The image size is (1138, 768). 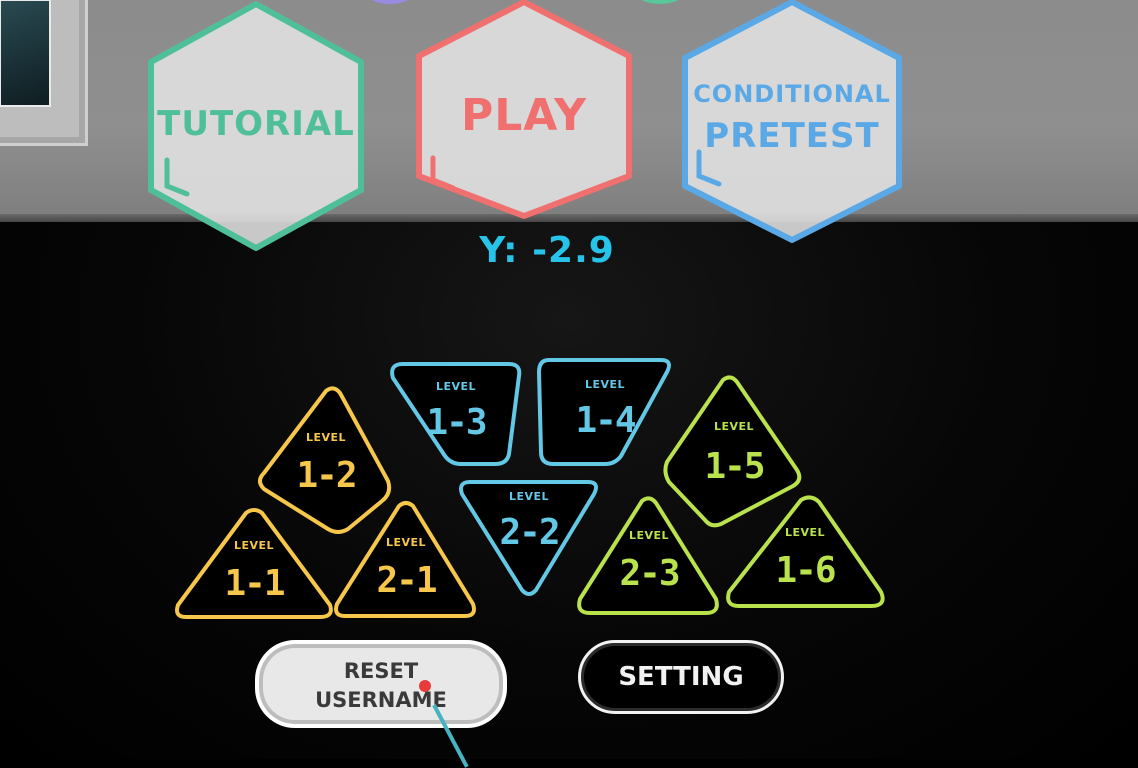 I want to click on level-number: 1-1, so click(x=254, y=583).